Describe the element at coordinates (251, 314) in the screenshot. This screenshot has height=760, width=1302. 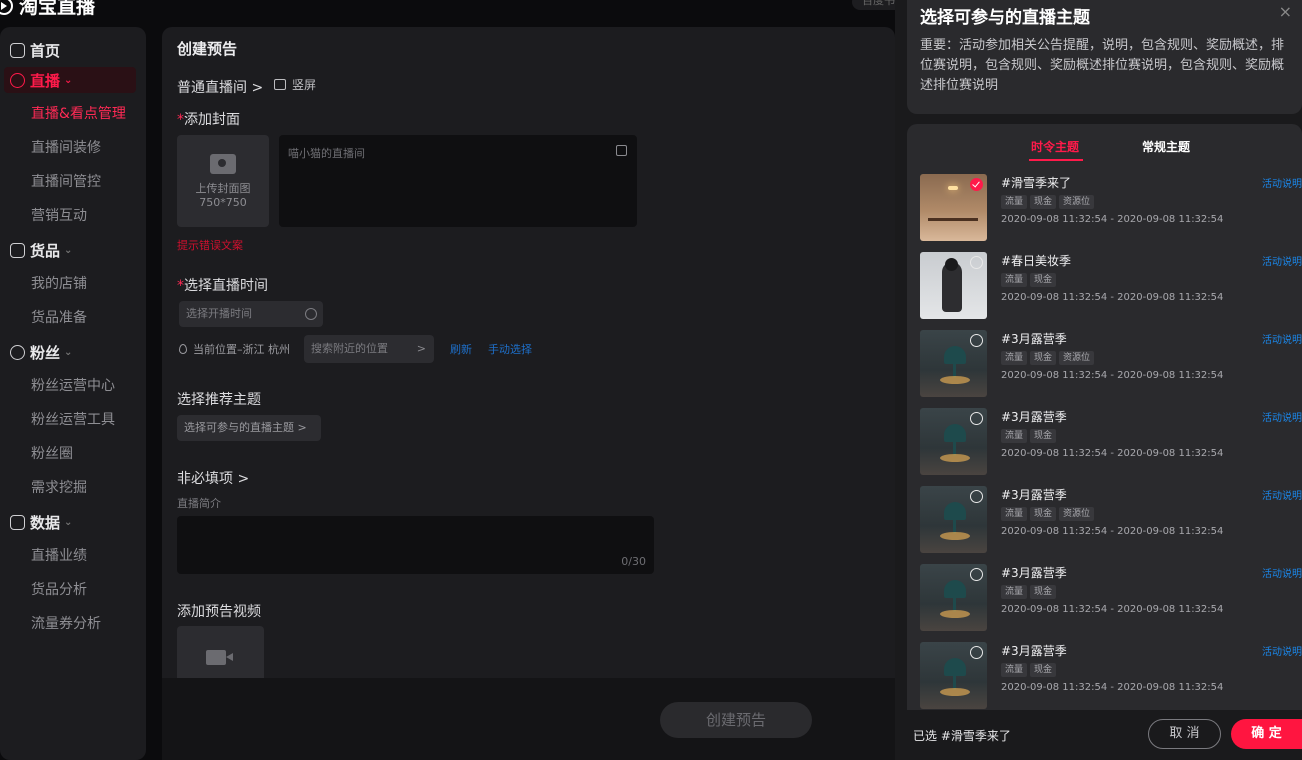
I see `start-time-picker: 选择开播时间` at that location.